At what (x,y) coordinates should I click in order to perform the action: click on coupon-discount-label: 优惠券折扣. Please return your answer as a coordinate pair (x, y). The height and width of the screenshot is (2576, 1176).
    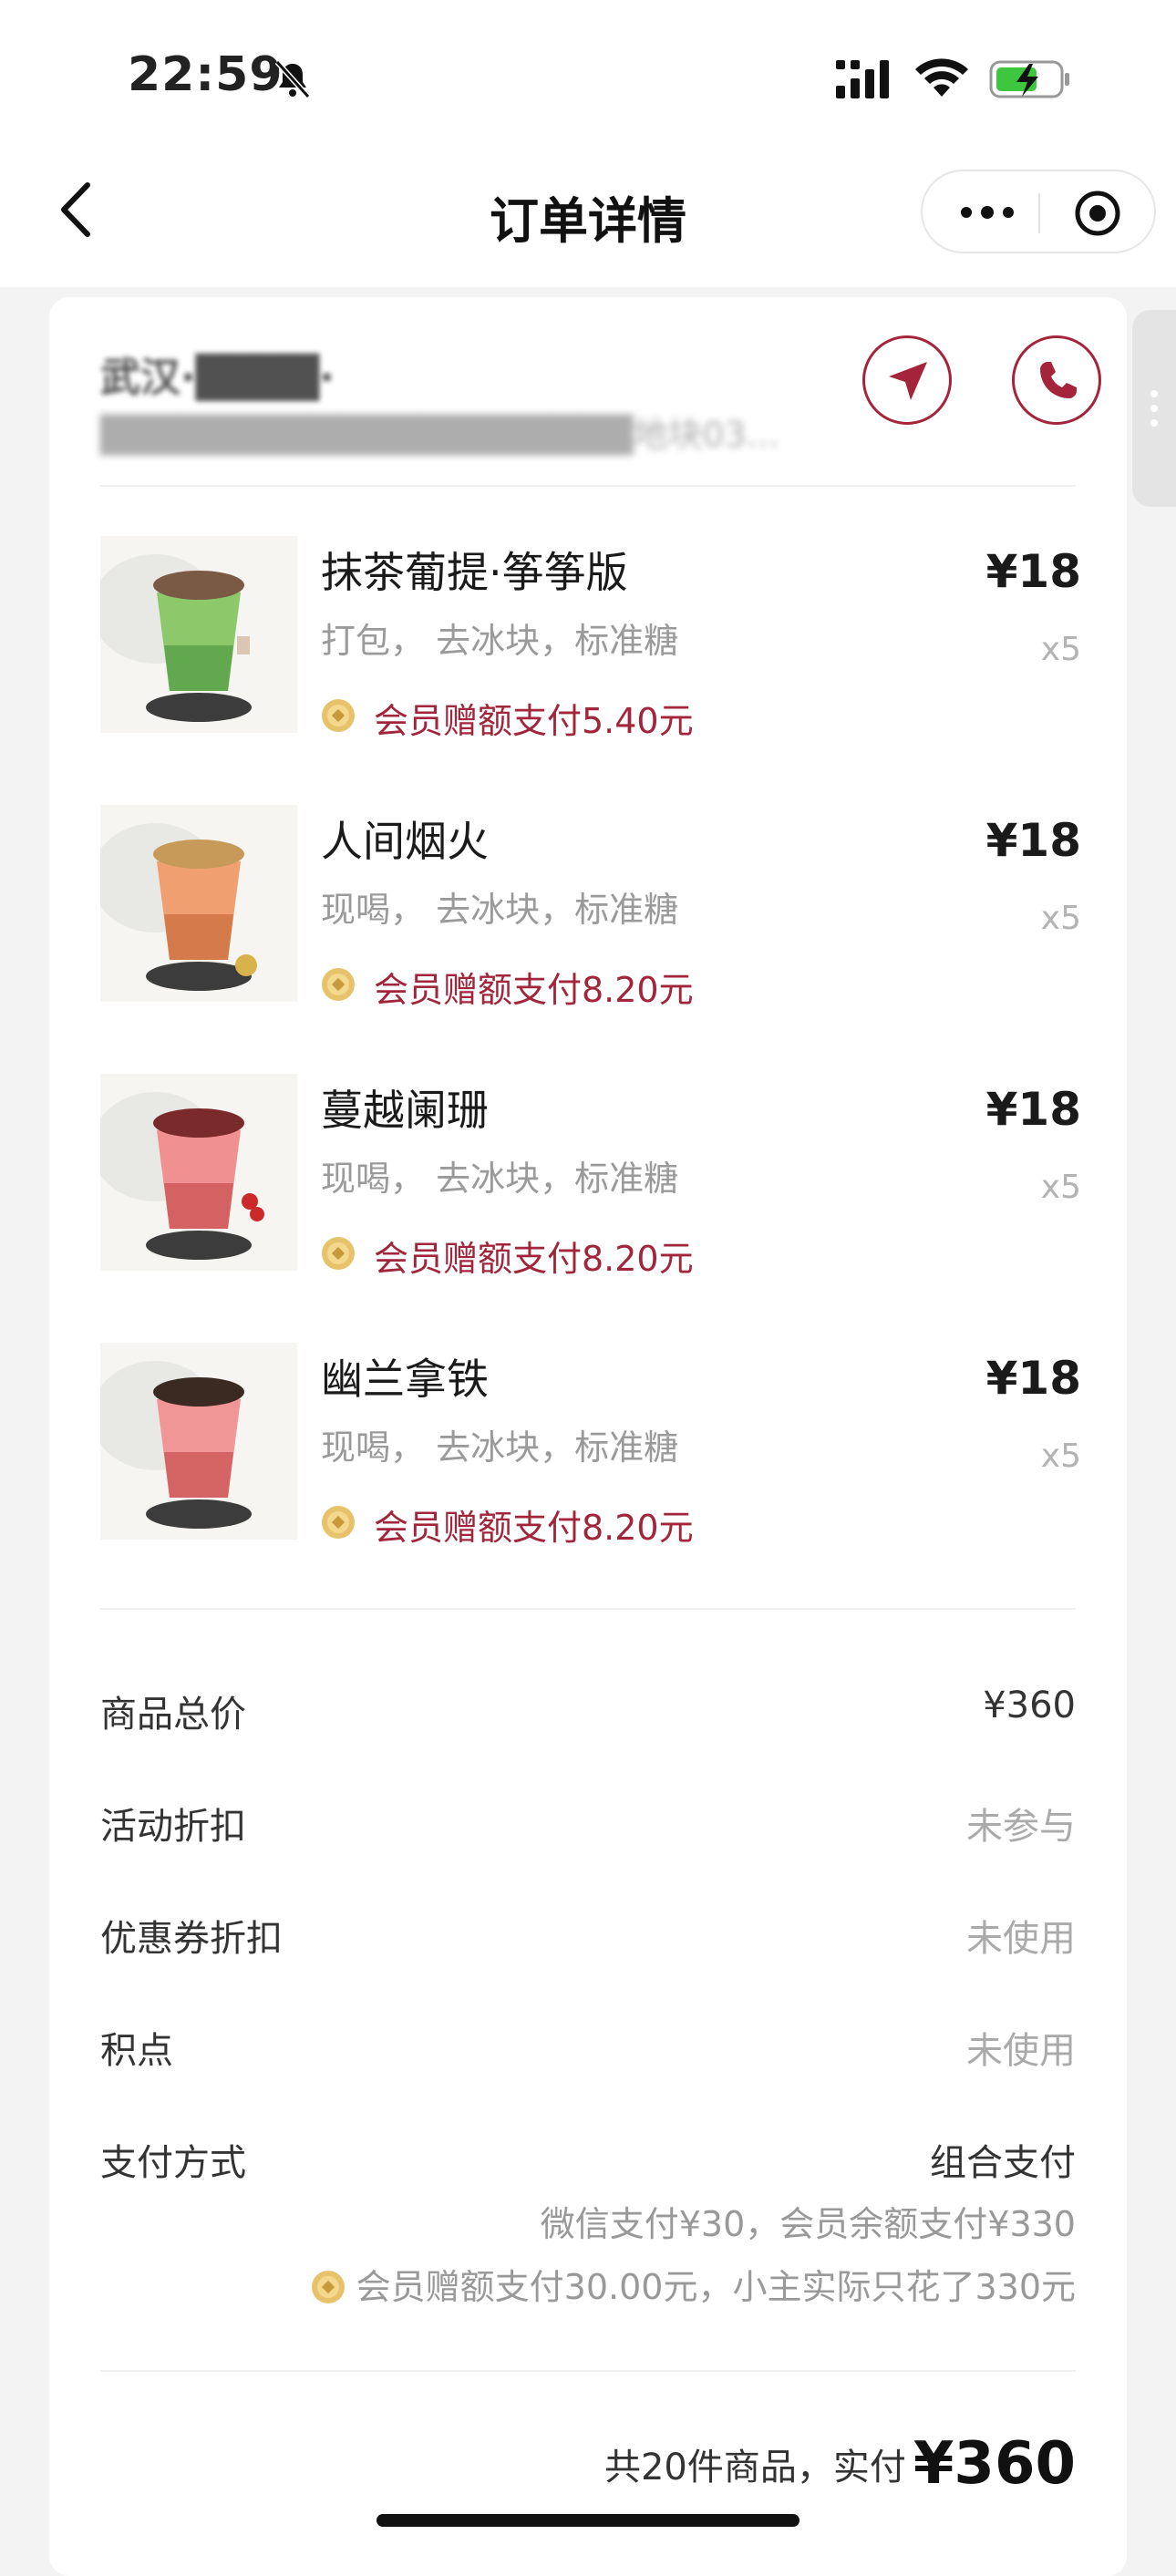
    Looking at the image, I should click on (191, 1939).